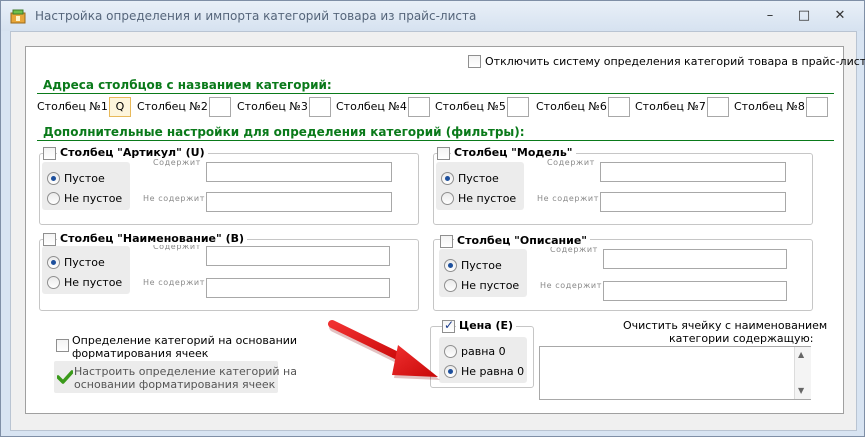 The height and width of the screenshot is (437, 865). Describe the element at coordinates (522, 240) in the screenshot. I see `description-filter-title: Столбец "Описание"` at that location.